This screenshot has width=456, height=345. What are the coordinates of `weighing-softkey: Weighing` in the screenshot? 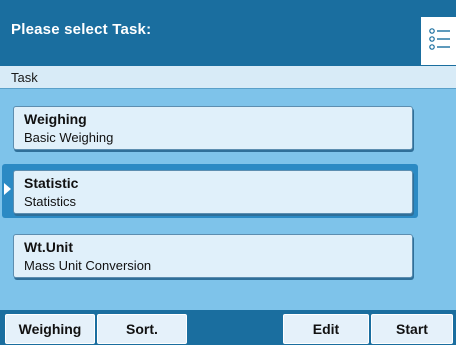 It's located at (50, 329).